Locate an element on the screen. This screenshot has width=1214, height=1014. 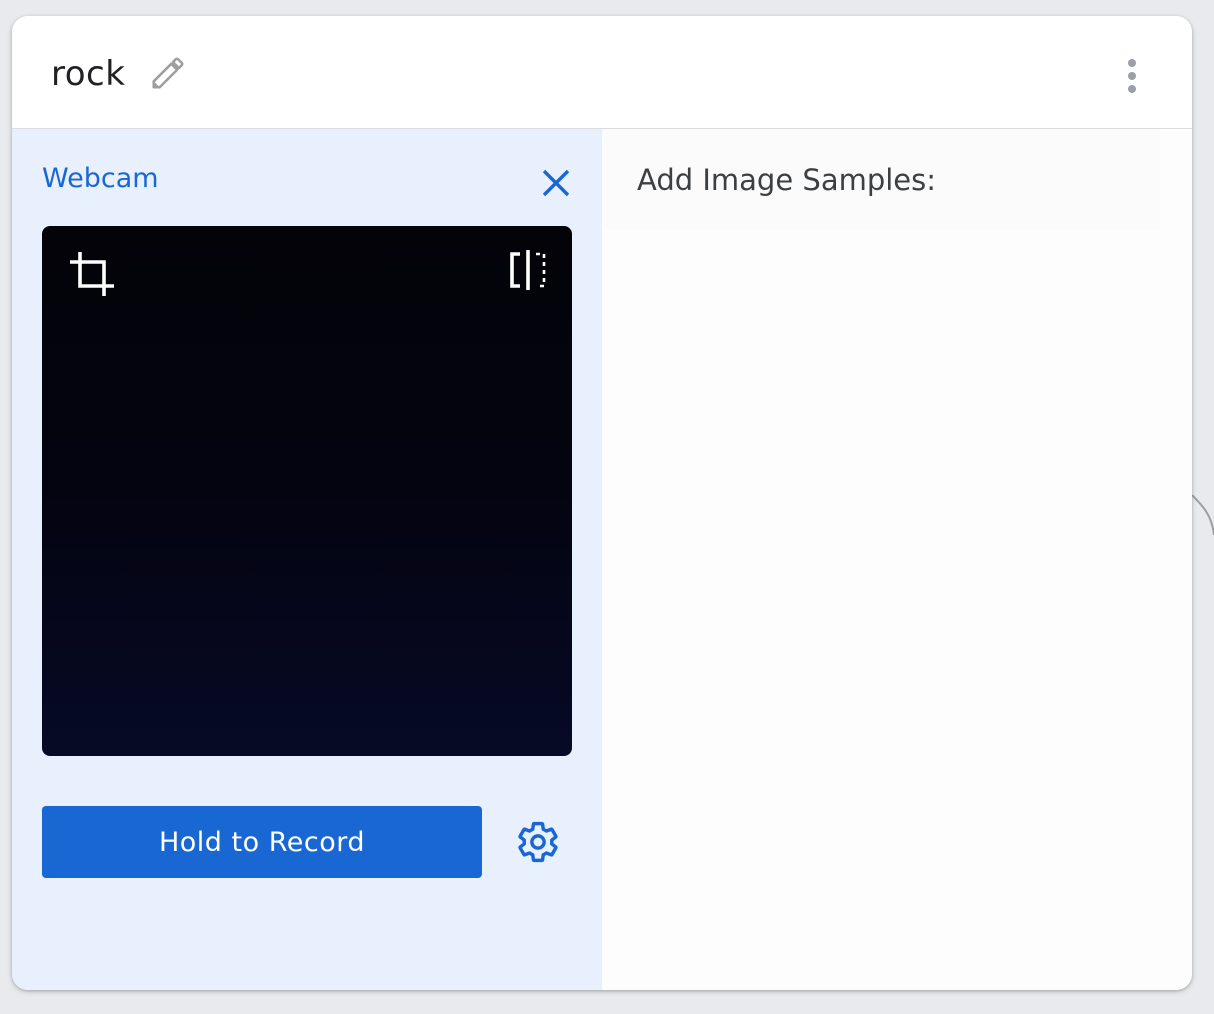
pencil-icon is located at coordinates (168, 73).